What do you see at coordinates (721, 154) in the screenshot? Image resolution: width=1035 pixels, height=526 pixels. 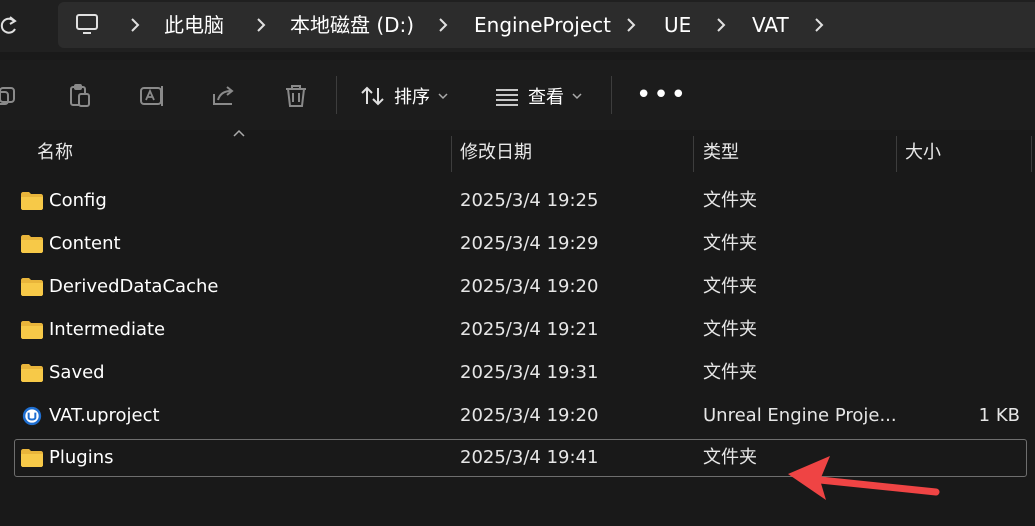 I see `column-header-type: 类型` at bounding box center [721, 154].